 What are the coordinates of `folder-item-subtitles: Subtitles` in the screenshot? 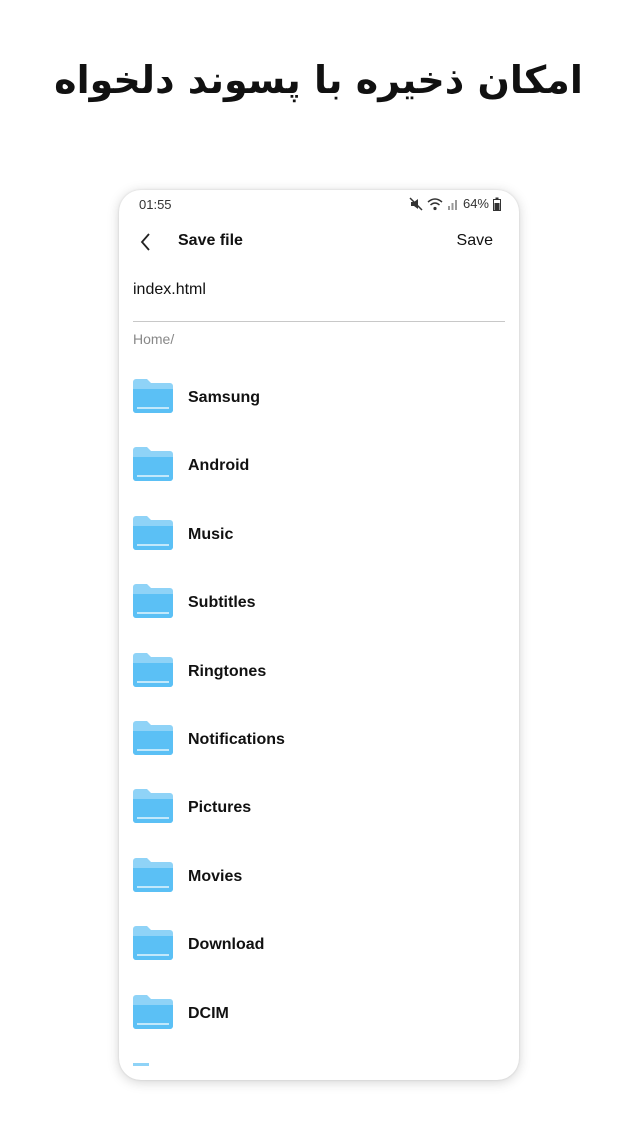 It's located at (319, 603).